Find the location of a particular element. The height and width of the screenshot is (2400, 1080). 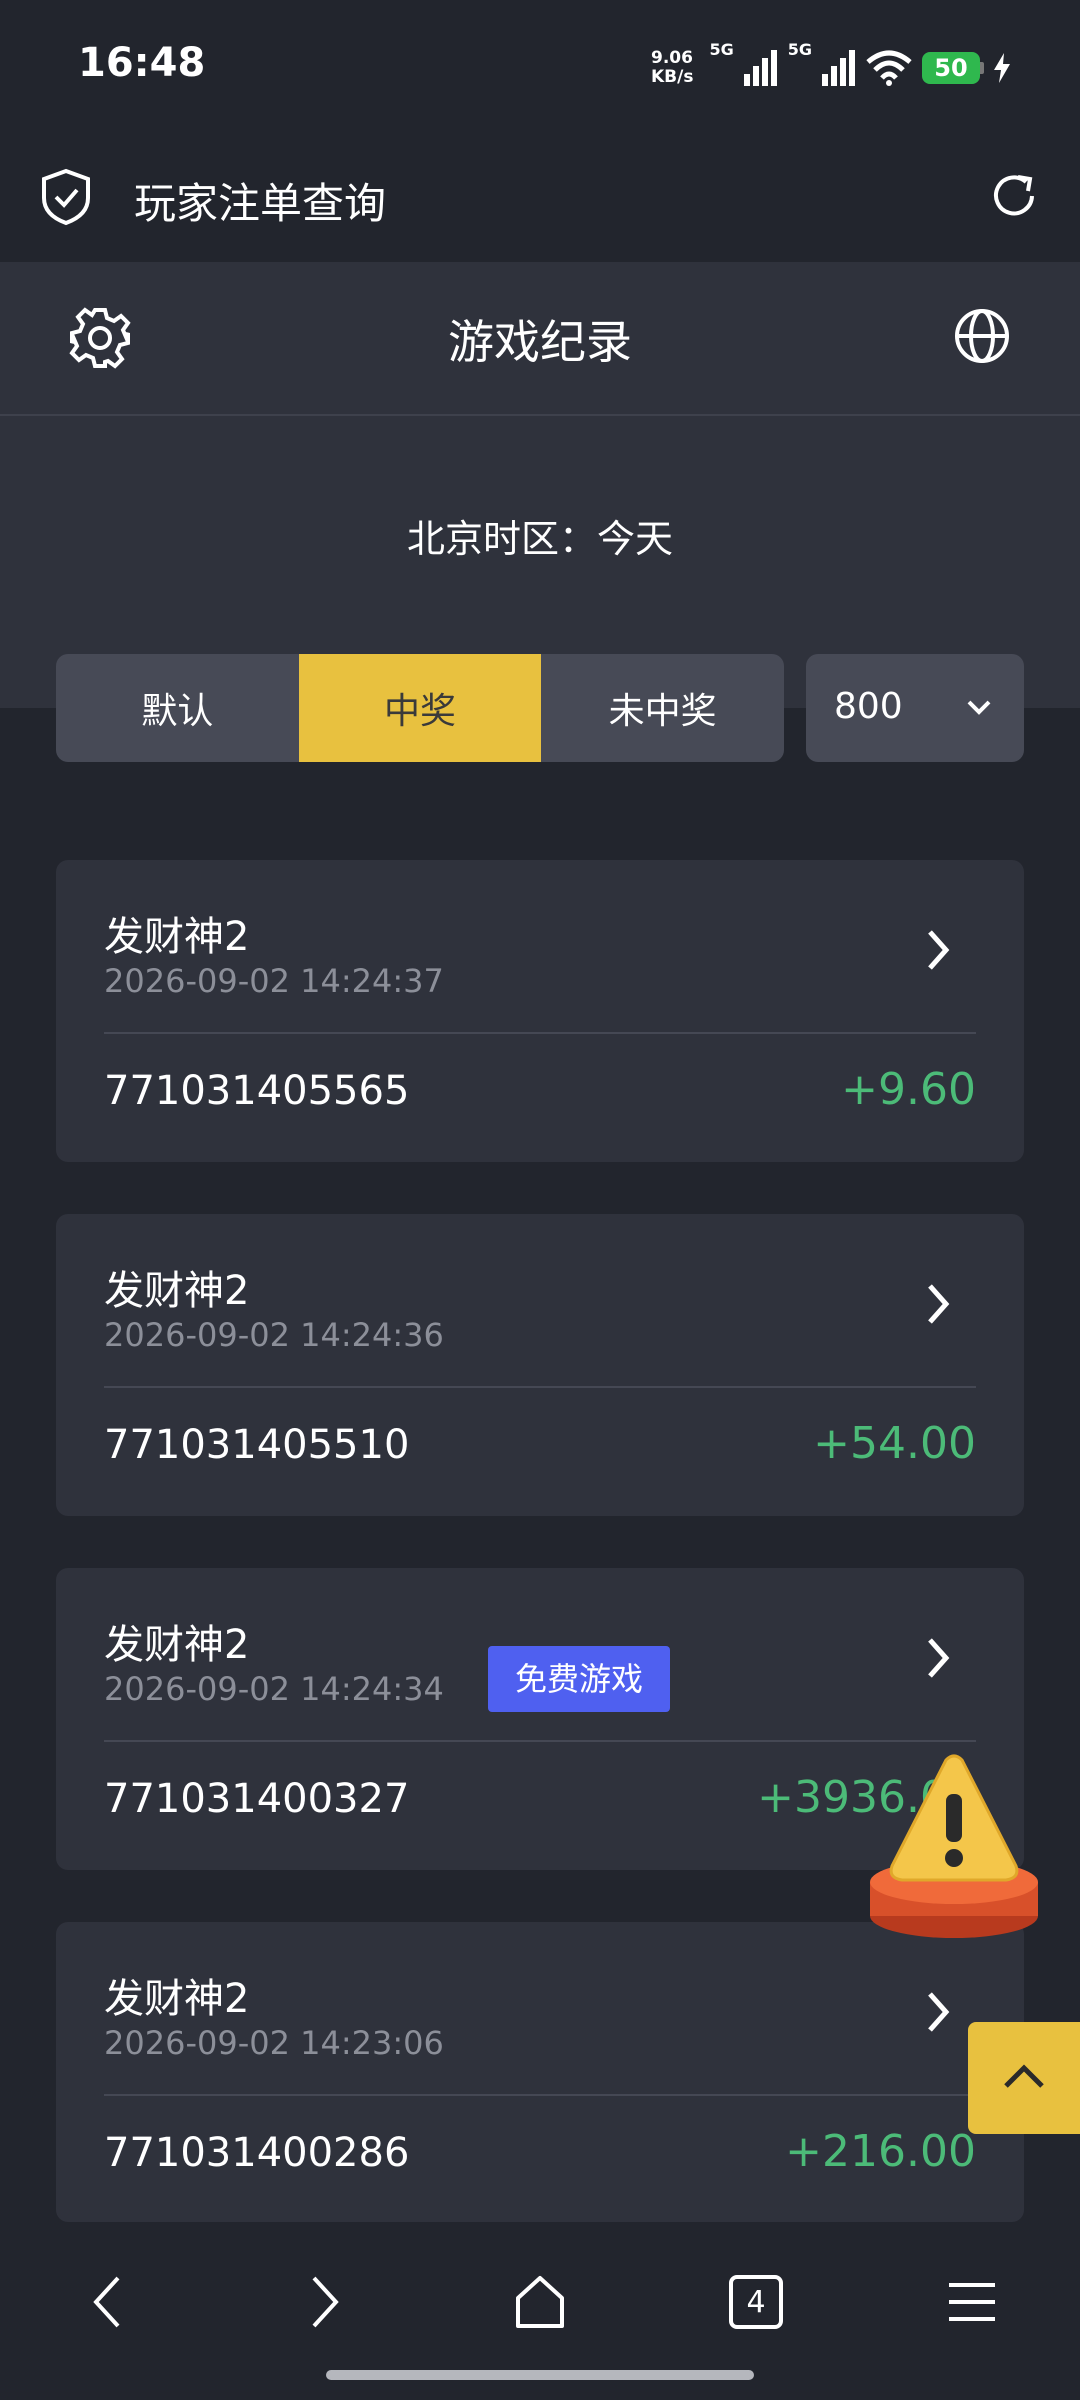

record-time: 2026-09-02 14:24:34 is located at coordinates (274, 1689).